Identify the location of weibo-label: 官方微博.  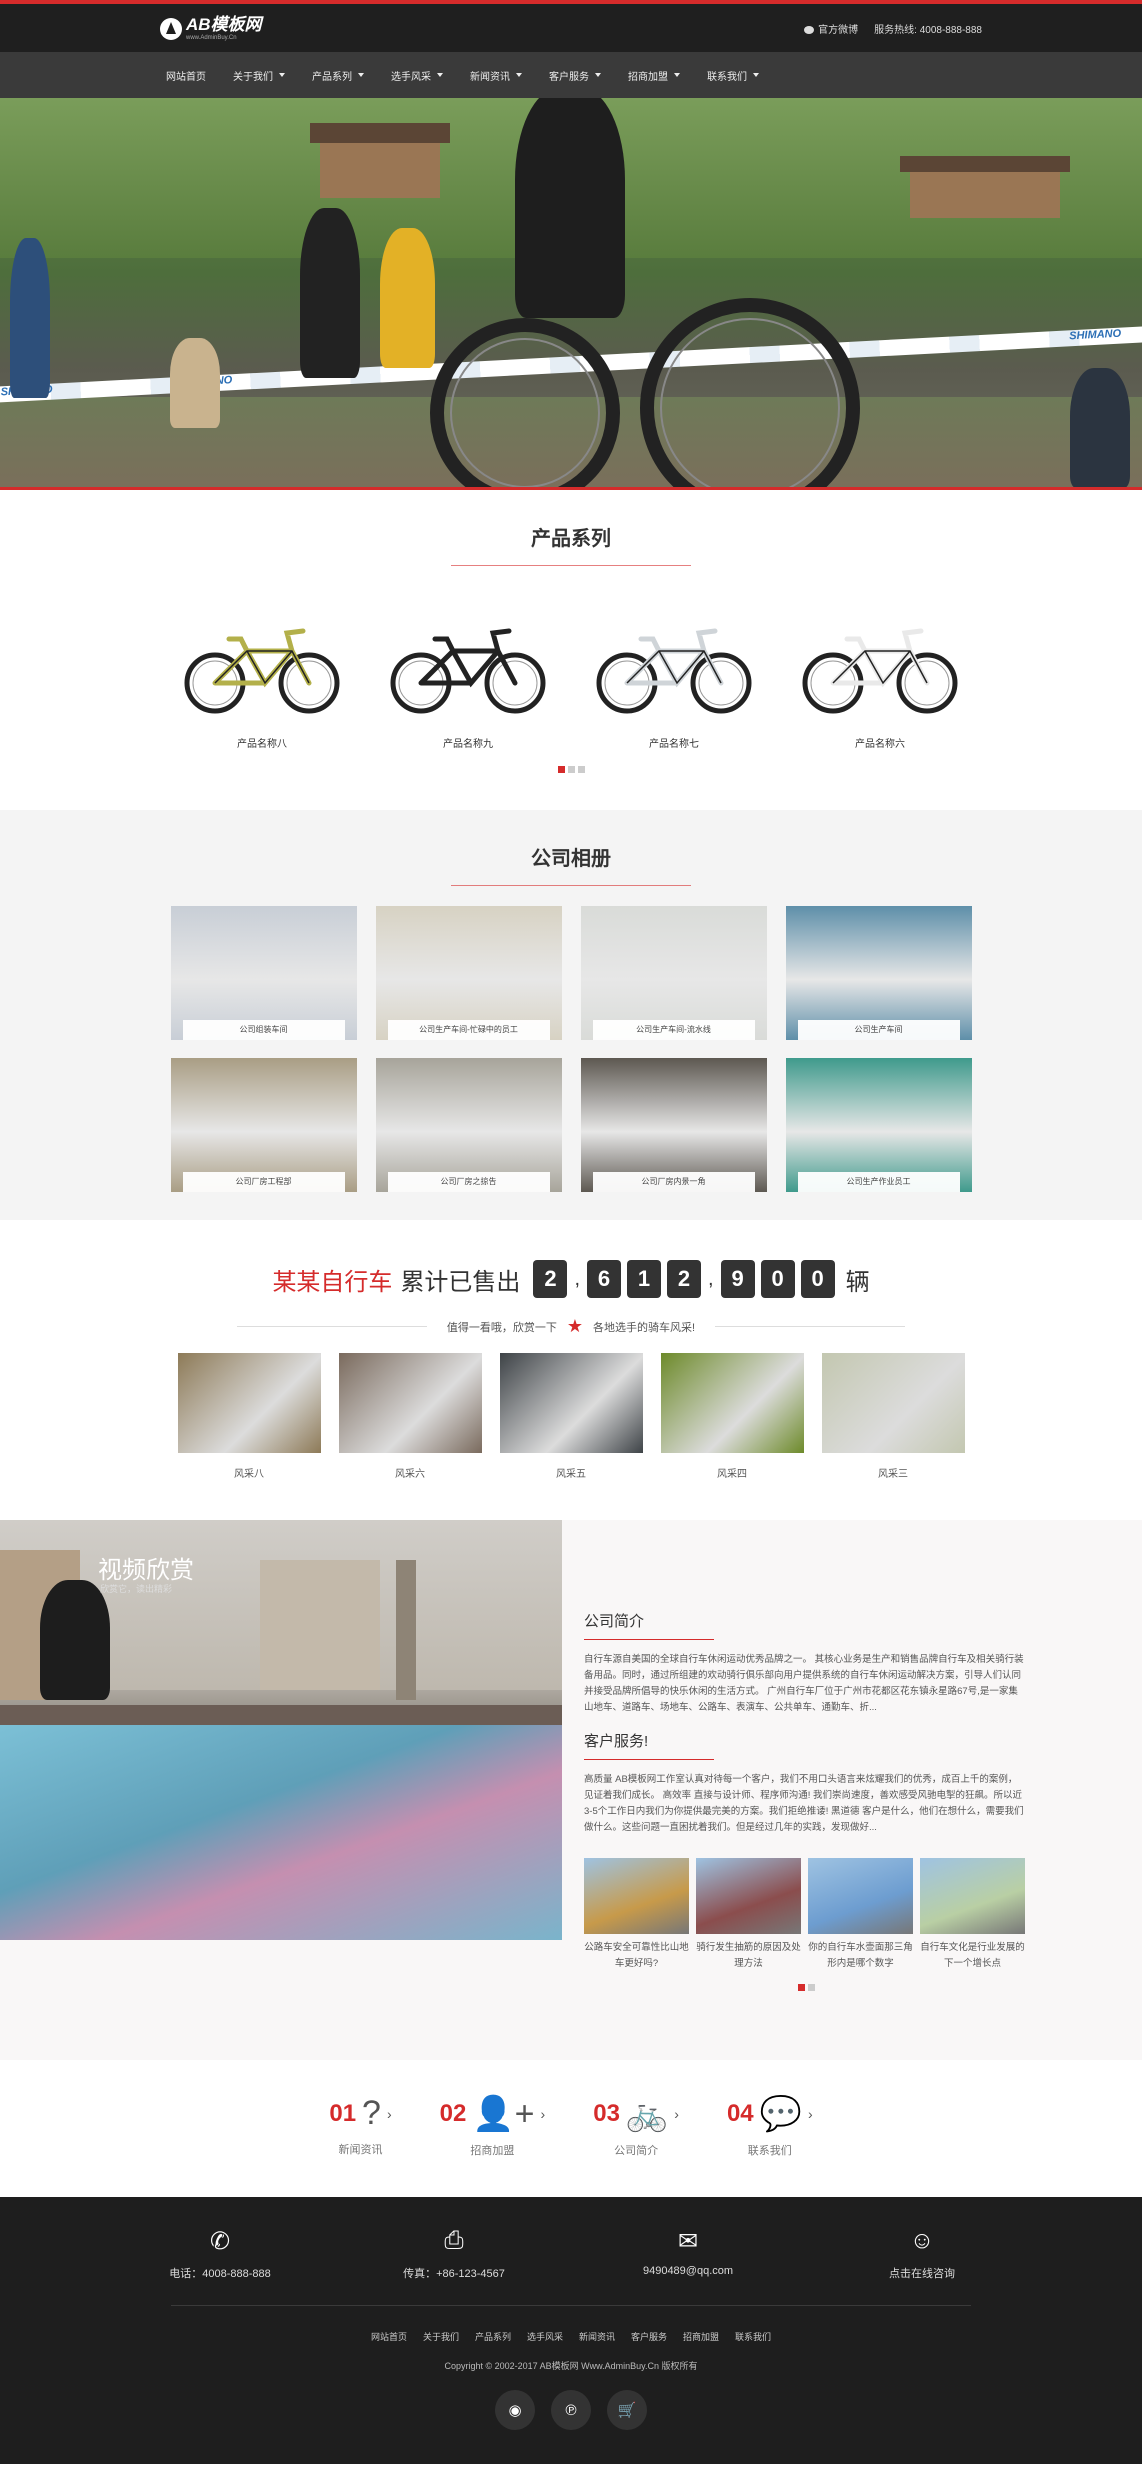
(838, 30).